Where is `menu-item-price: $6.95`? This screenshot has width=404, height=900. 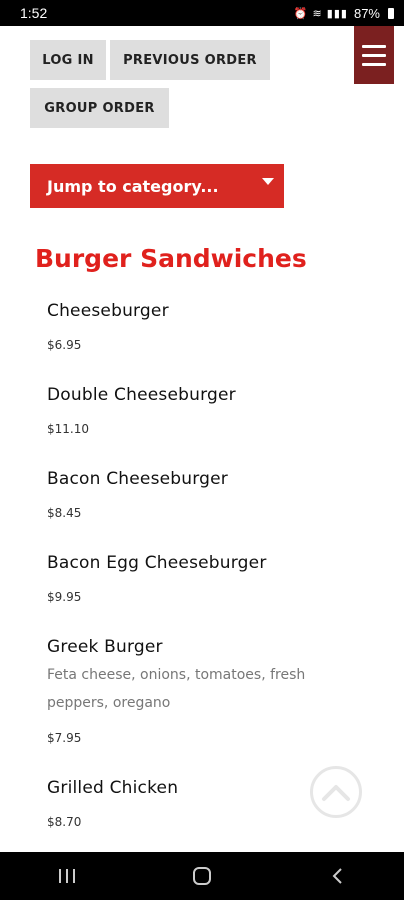 menu-item-price: $6.95 is located at coordinates (64, 345).